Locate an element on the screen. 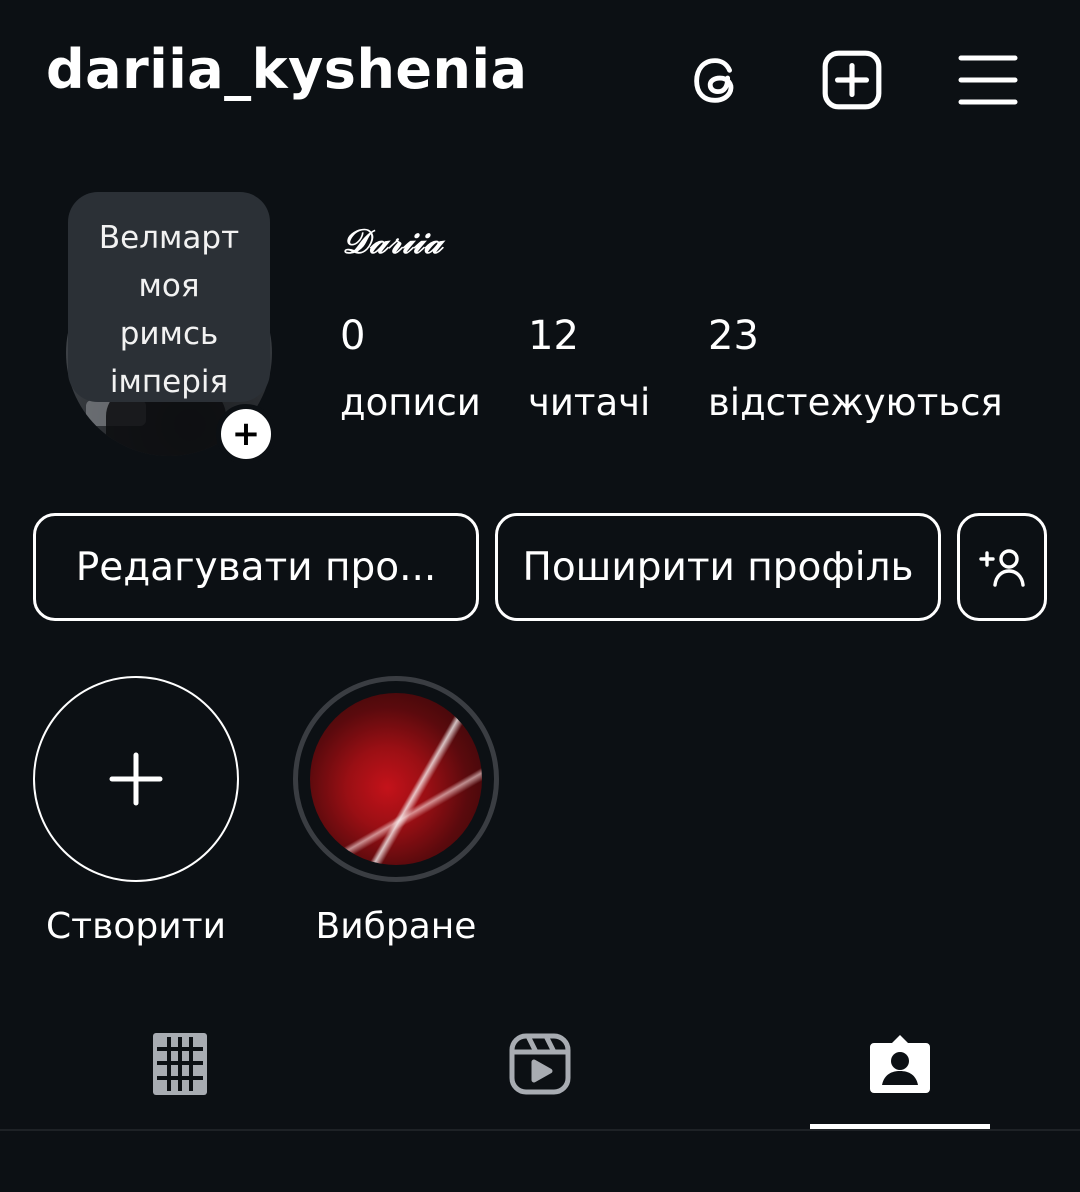 This screenshot has height=1192, width=1080. tab-tagged is located at coordinates (900, 1064).